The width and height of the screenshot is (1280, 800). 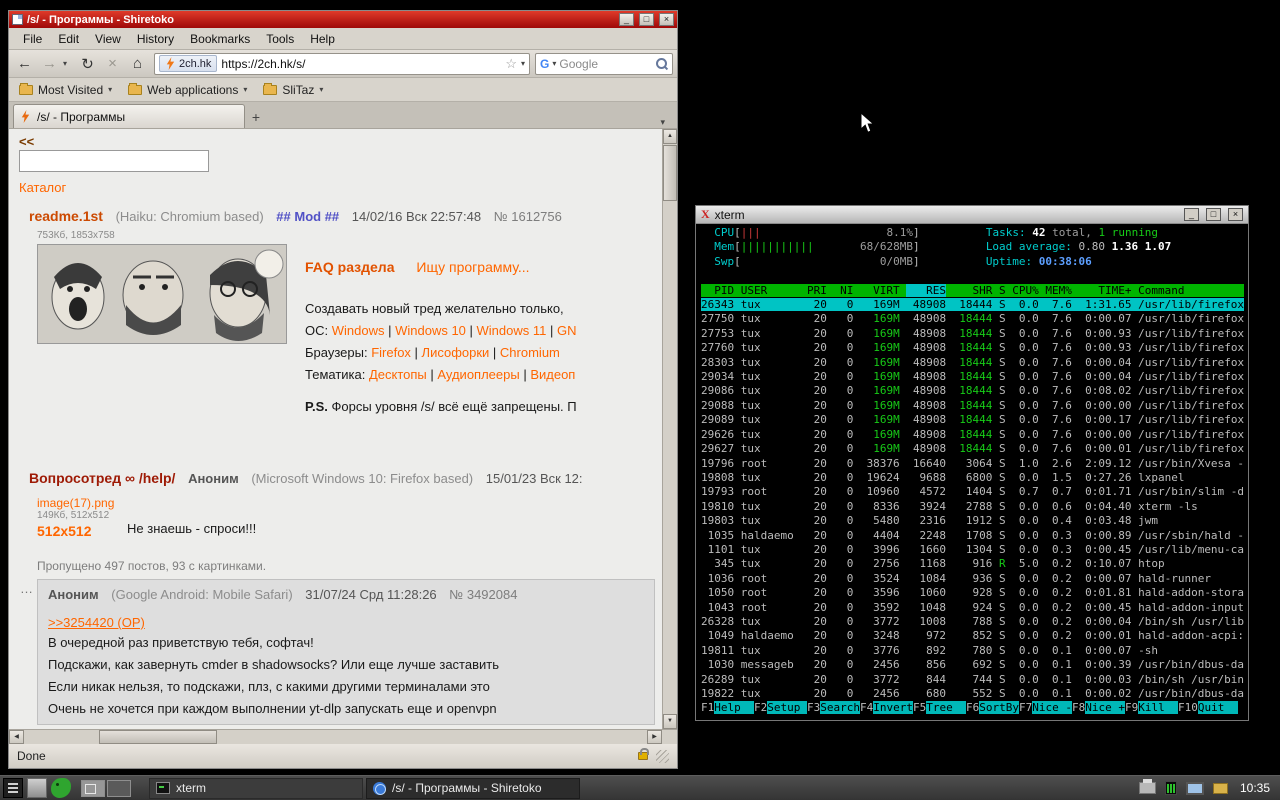 What do you see at coordinates (670, 136) in the screenshot?
I see `scroll-up-button: ▲` at bounding box center [670, 136].